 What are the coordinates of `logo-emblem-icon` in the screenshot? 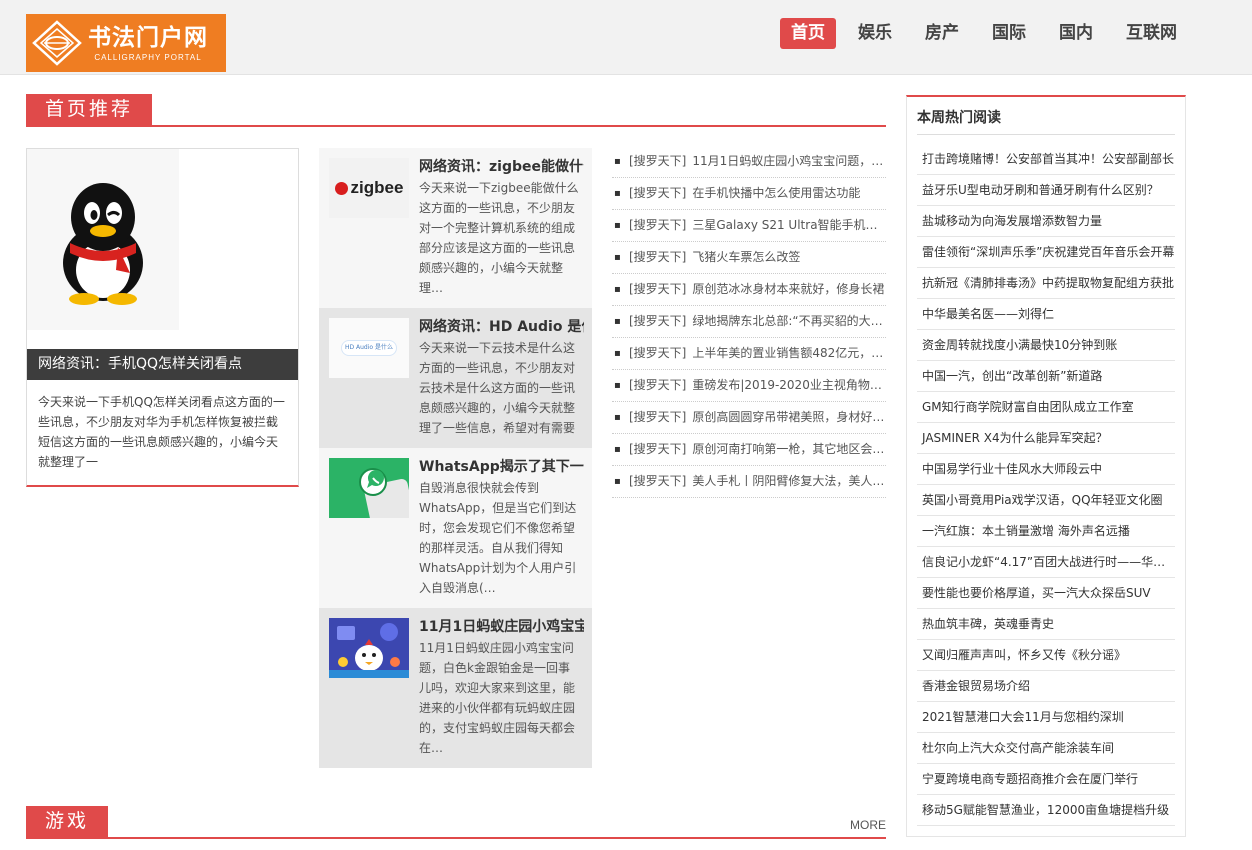 It's located at (57, 43).